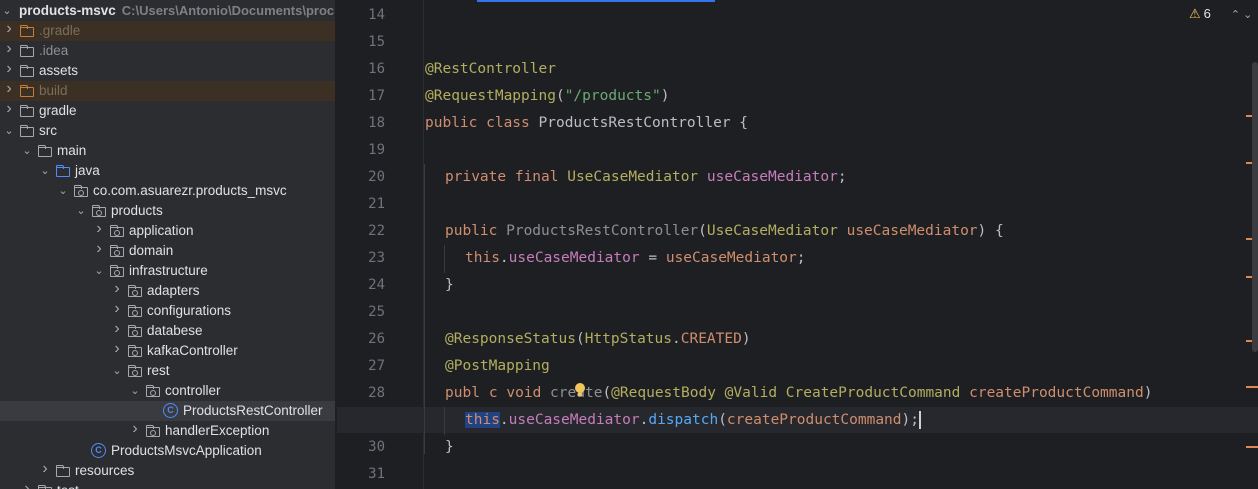 Image resolution: width=1258 pixels, height=489 pixels. What do you see at coordinates (167, 485) in the screenshot?
I see `tree-item-test: › test` at bounding box center [167, 485].